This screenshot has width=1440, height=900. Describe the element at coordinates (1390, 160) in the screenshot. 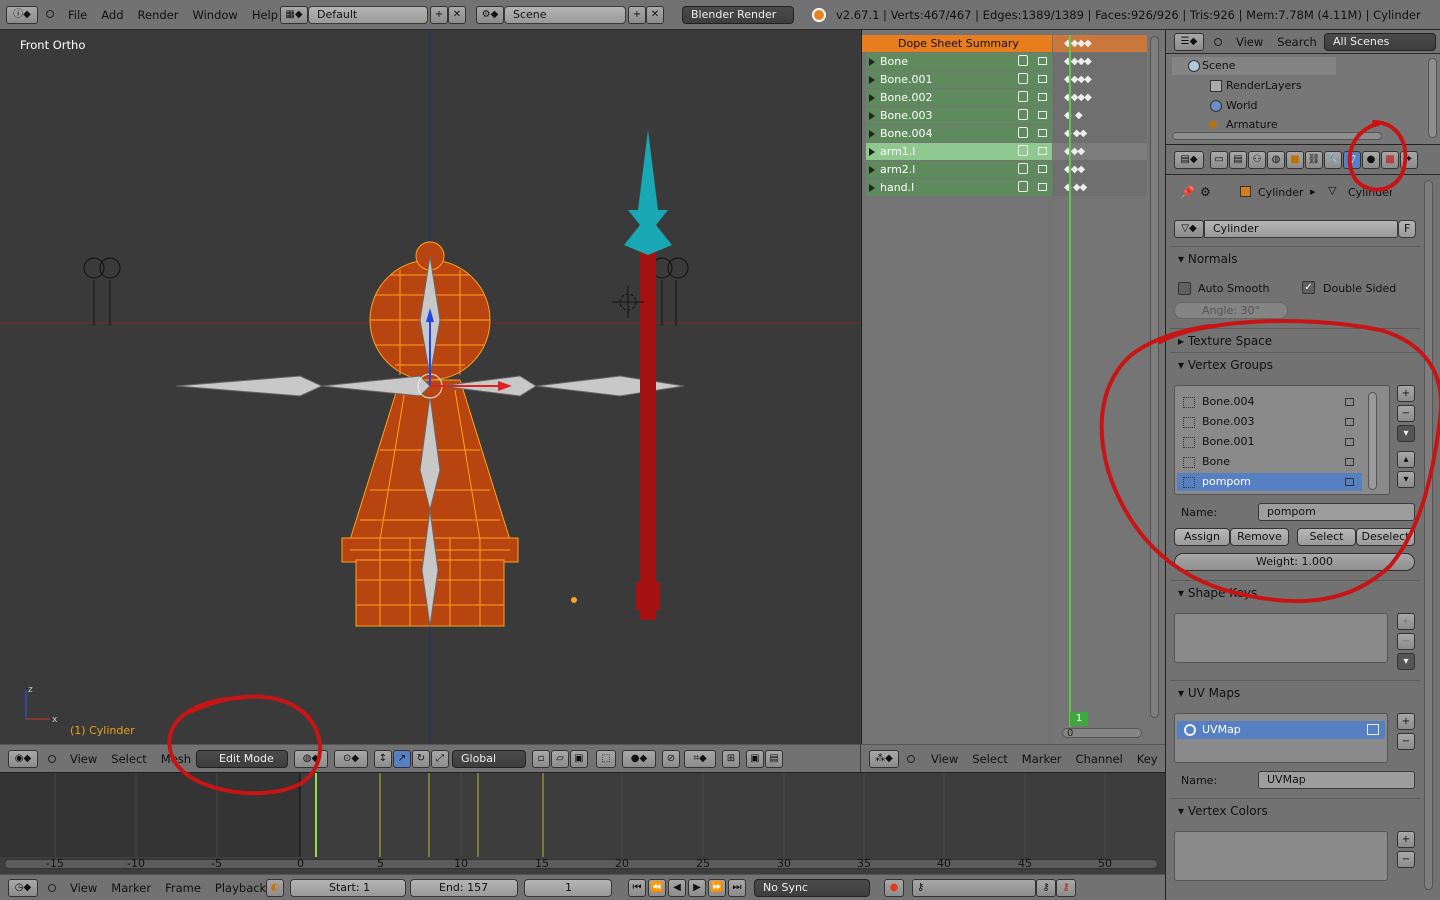

I see `texture-tab-icon: ▩` at that location.